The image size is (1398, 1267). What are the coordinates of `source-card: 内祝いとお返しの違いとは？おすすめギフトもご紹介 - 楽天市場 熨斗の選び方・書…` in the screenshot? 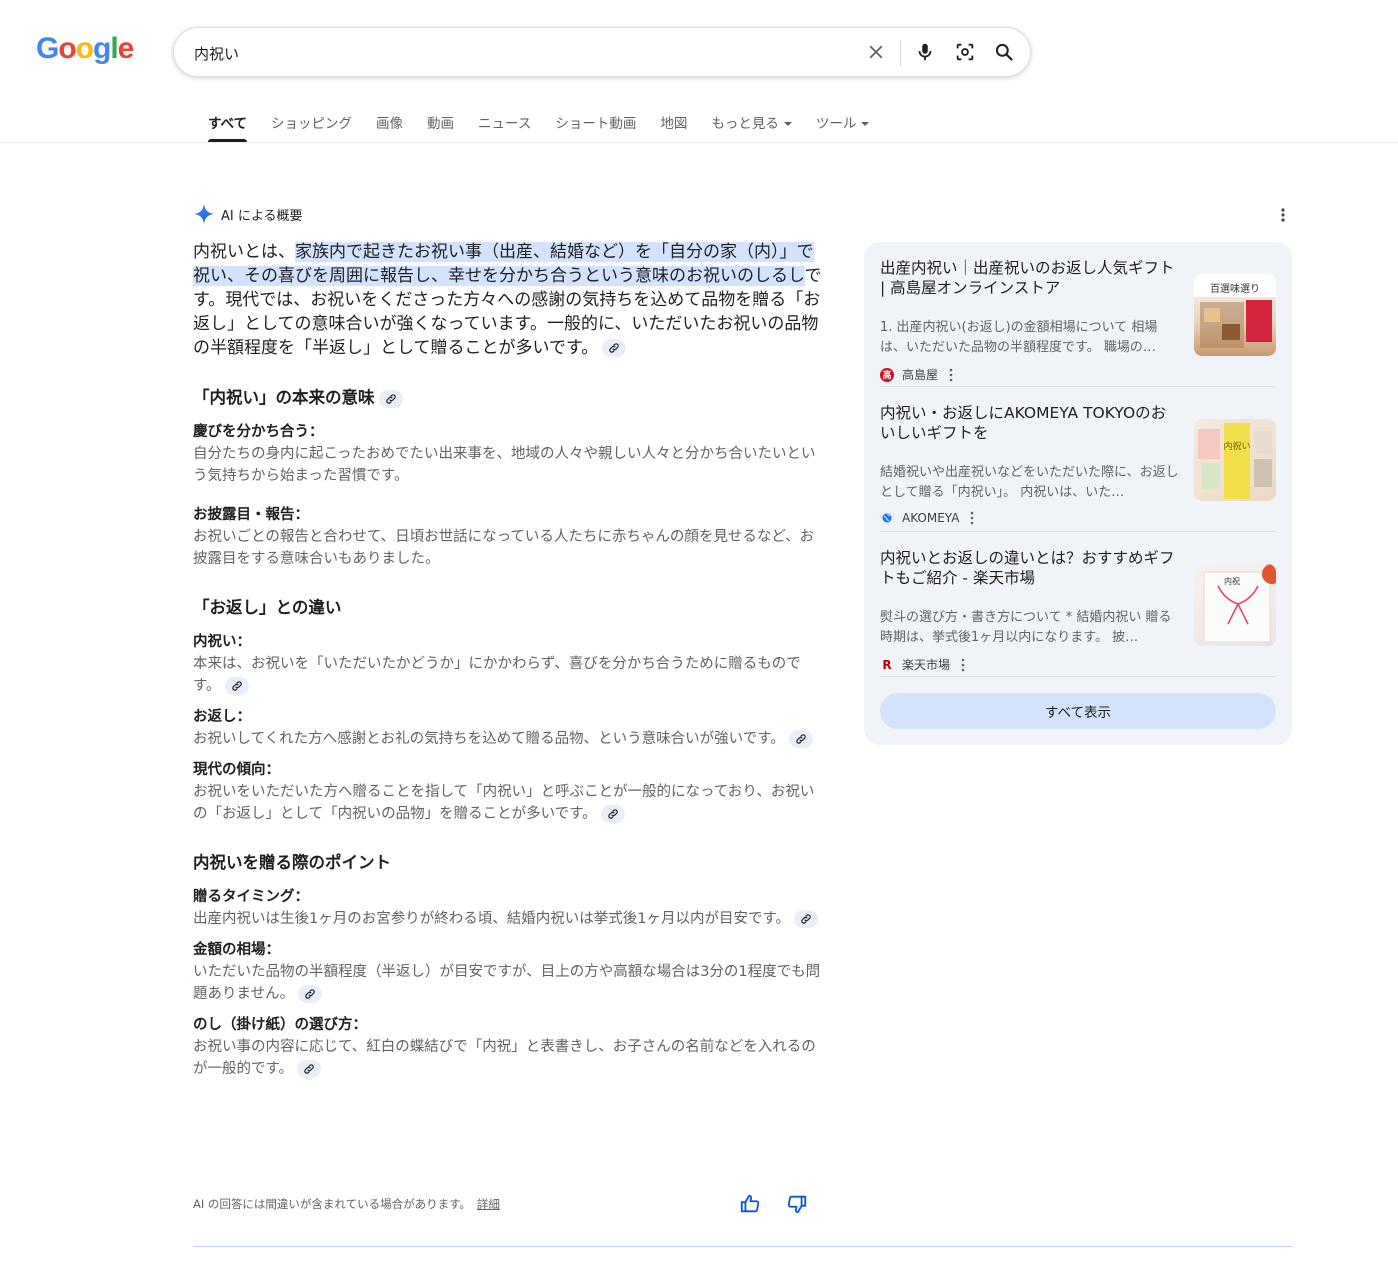 It's located at (1078, 612).